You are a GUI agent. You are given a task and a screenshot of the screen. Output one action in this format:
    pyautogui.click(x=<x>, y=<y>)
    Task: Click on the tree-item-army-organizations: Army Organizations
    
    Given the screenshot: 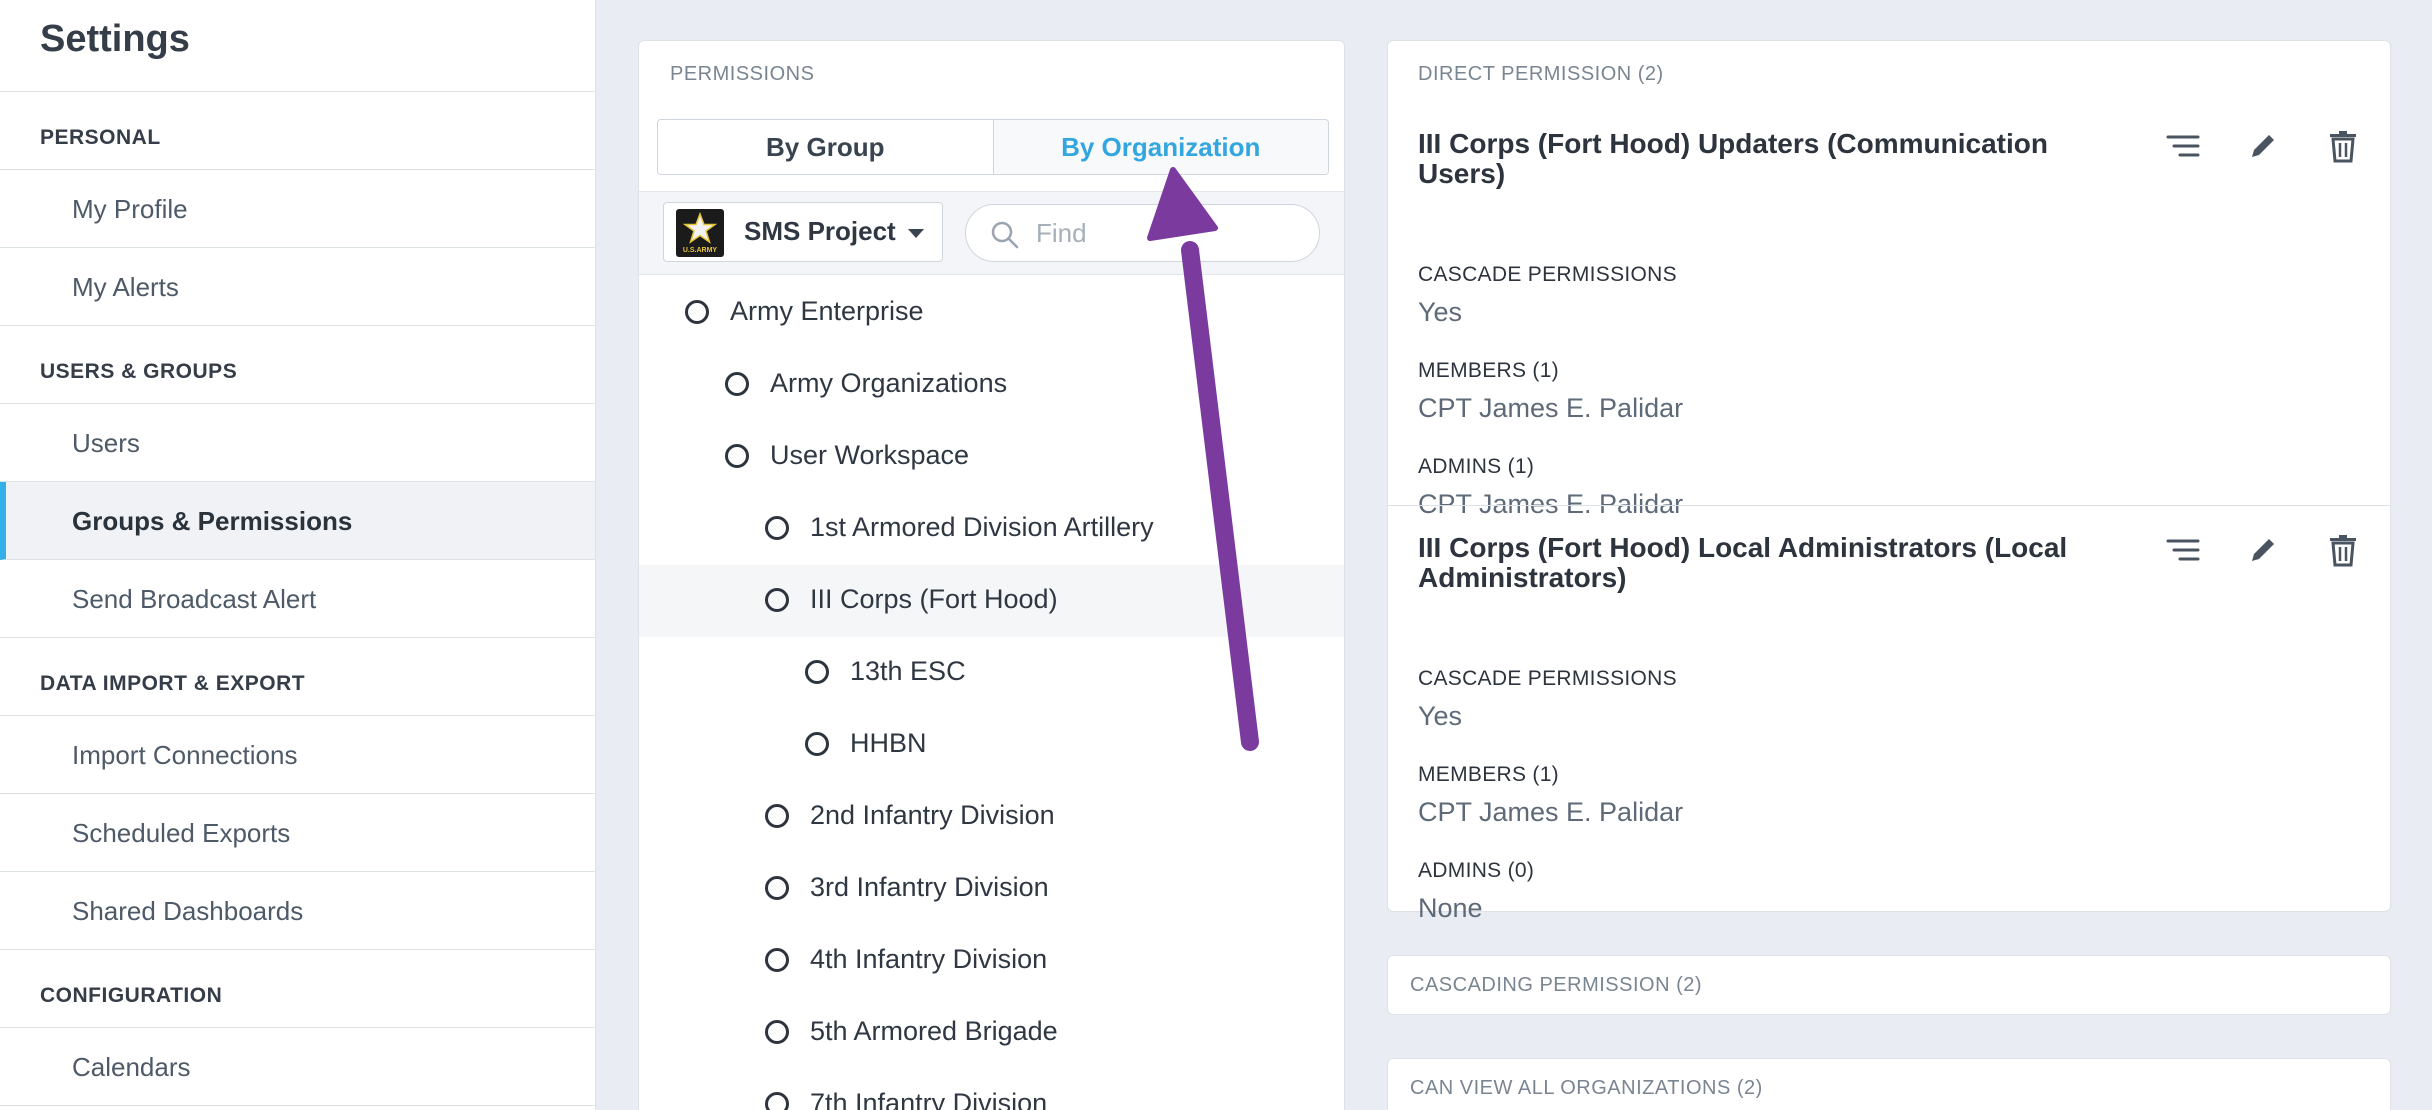 What is the action you would take?
    pyautogui.click(x=991, y=385)
    